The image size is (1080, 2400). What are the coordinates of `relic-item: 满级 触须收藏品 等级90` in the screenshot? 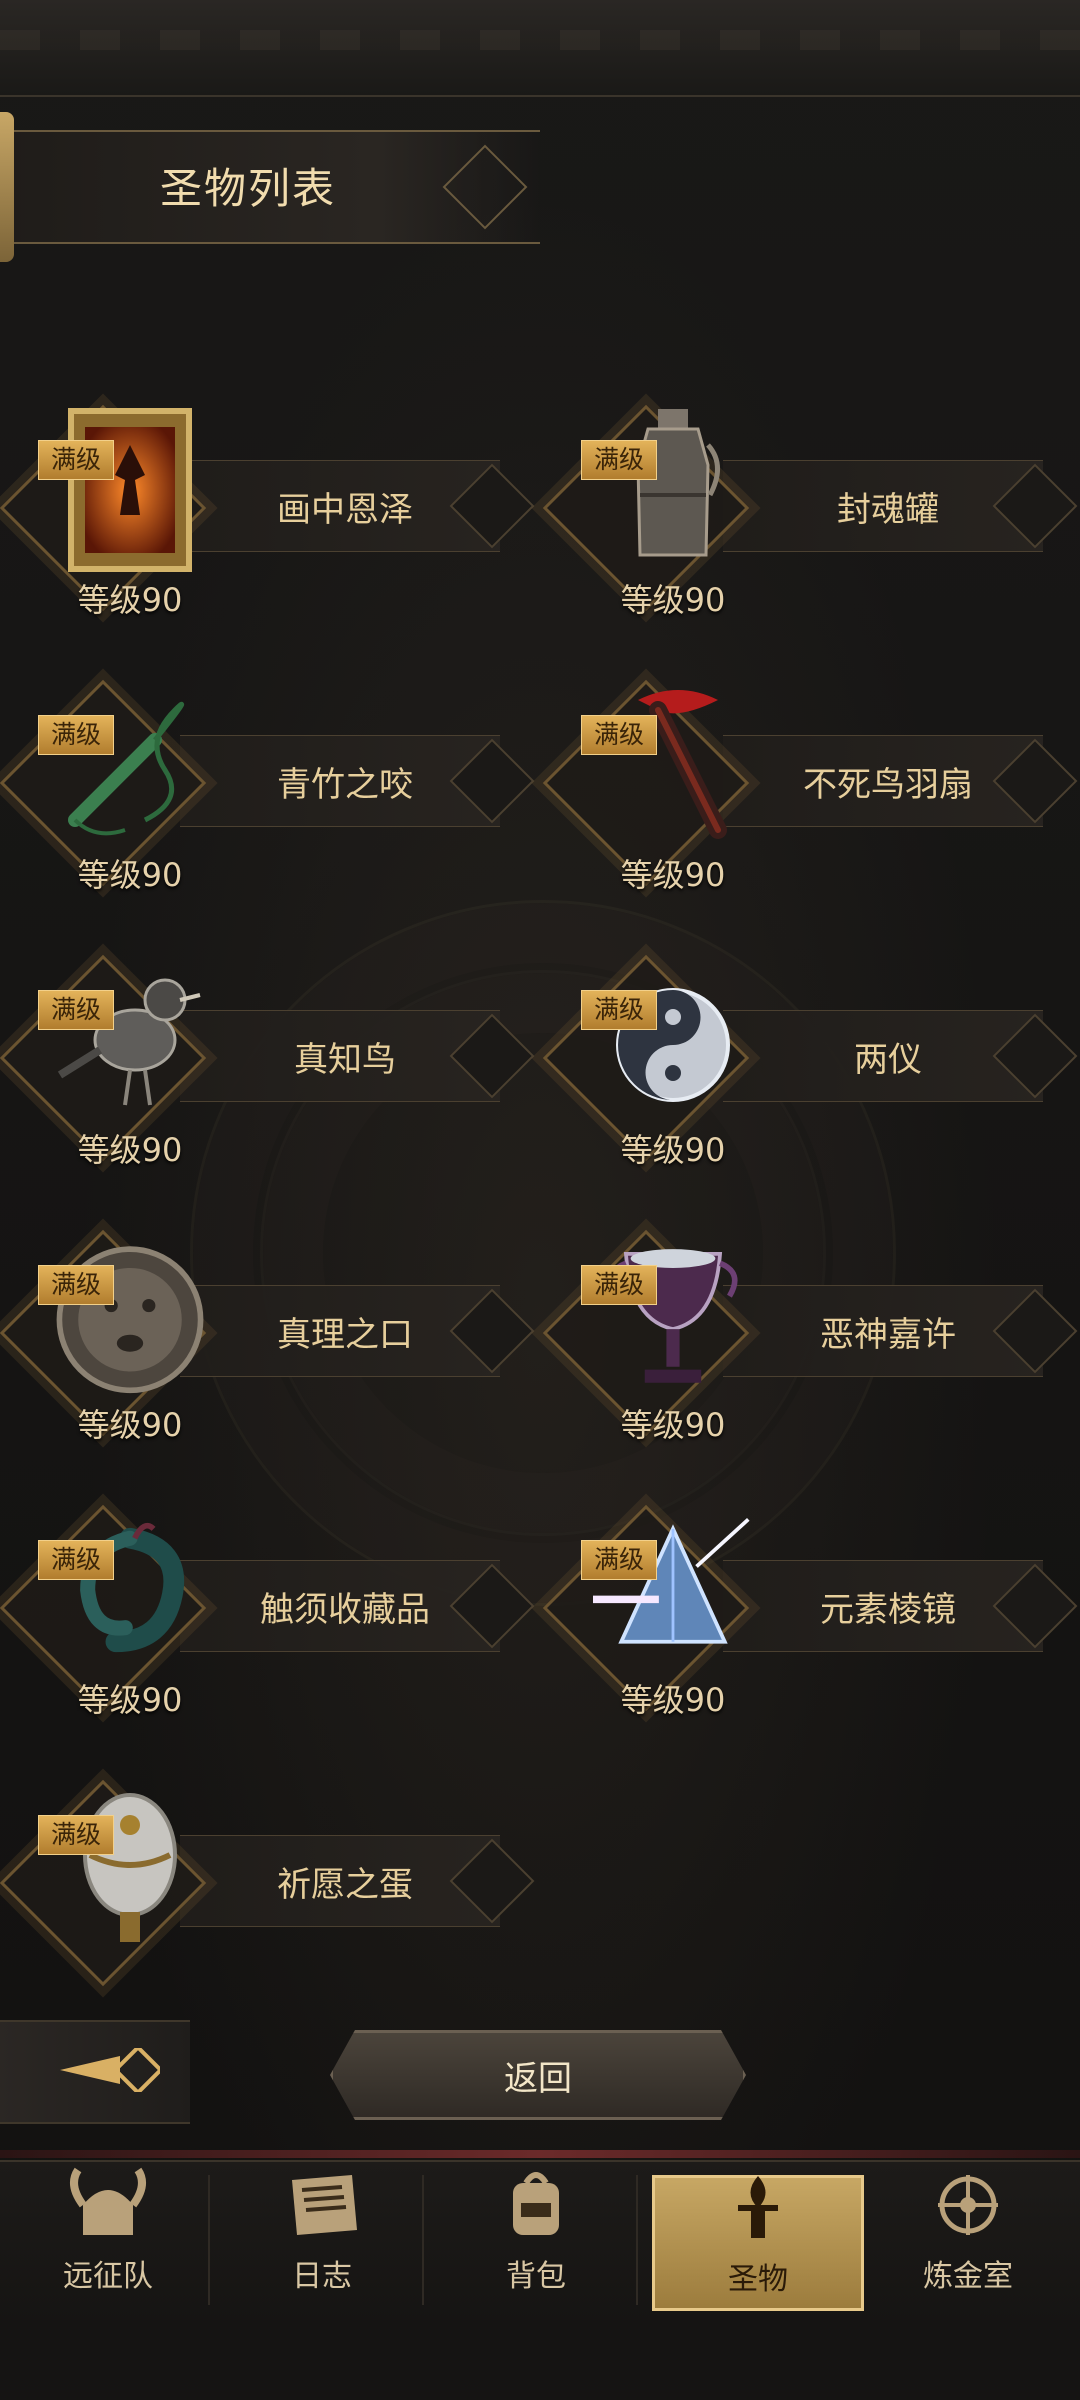 It's located at (267, 1615).